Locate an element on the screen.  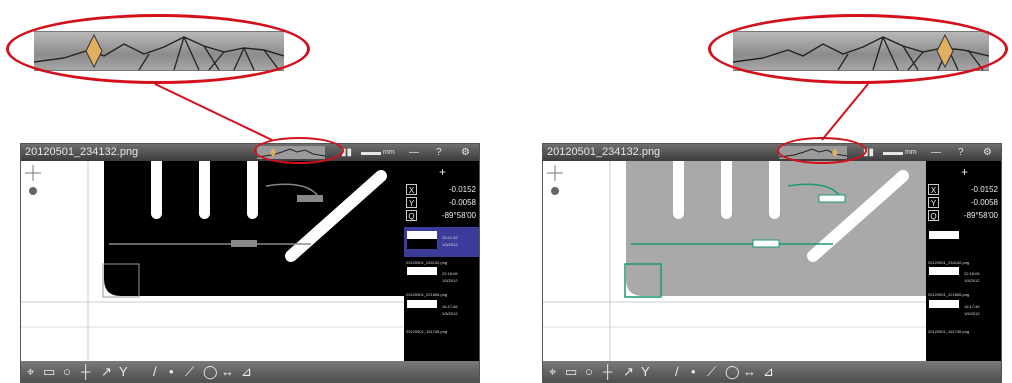
thumbnail-selected: 23:41:32 1/5/2012 is located at coordinates (441, 242).